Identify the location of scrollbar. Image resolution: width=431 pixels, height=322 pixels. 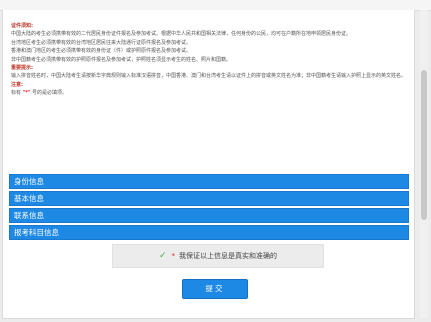
(424, 164).